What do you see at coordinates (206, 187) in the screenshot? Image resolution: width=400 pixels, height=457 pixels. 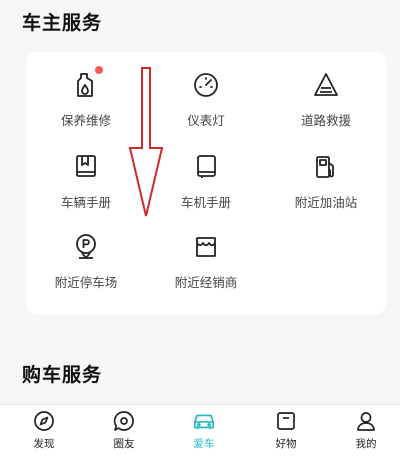 I see `service-infotainment-manual: 车机手册` at bounding box center [206, 187].